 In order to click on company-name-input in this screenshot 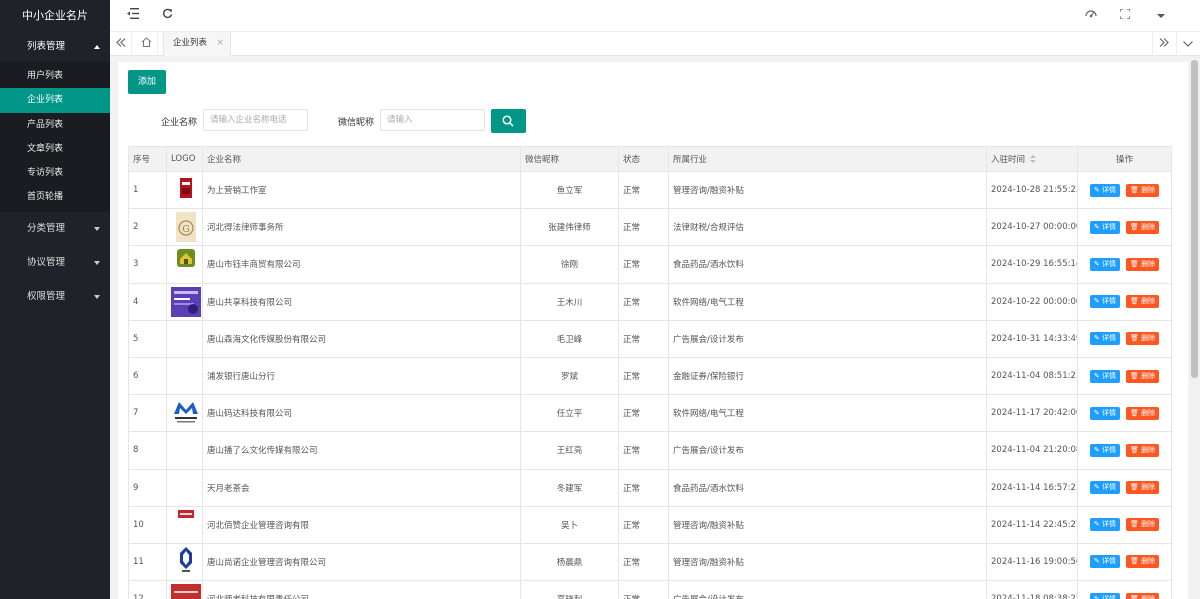, I will do `click(255, 120)`.